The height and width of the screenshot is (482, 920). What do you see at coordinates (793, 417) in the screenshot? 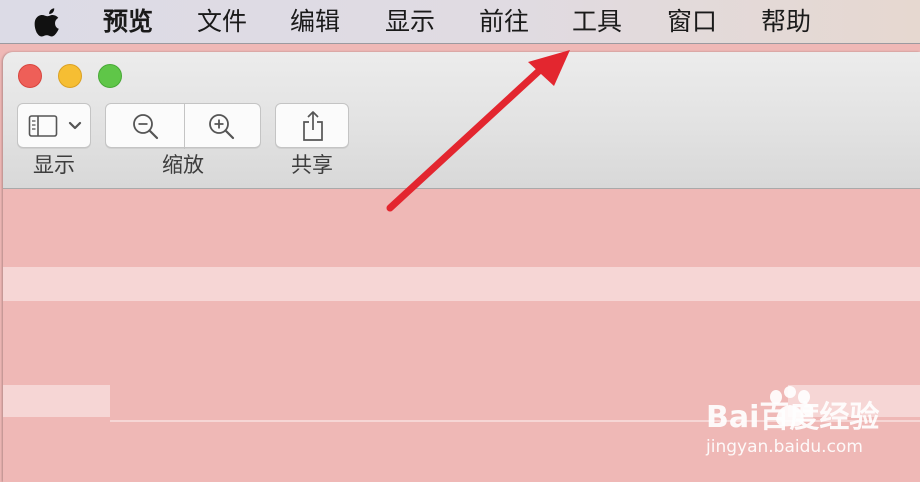
I see `watermark-brand: Bai百度经验` at bounding box center [793, 417].